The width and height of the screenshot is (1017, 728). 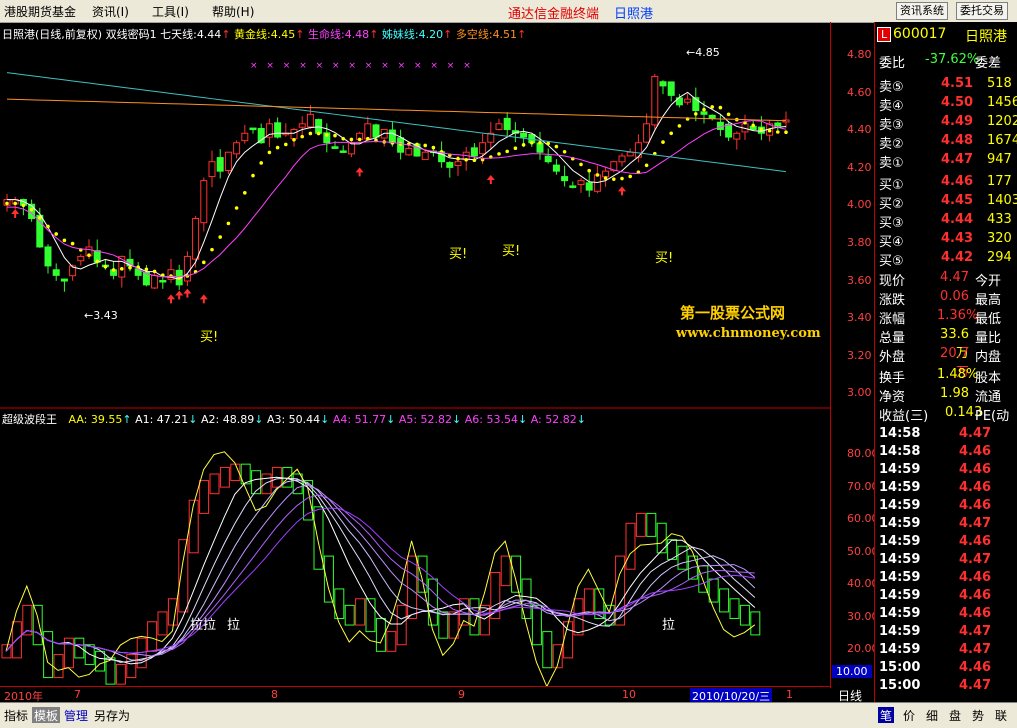 What do you see at coordinates (748, 333) in the screenshot?
I see `watermark-url: www.chnmoney.com` at bounding box center [748, 333].